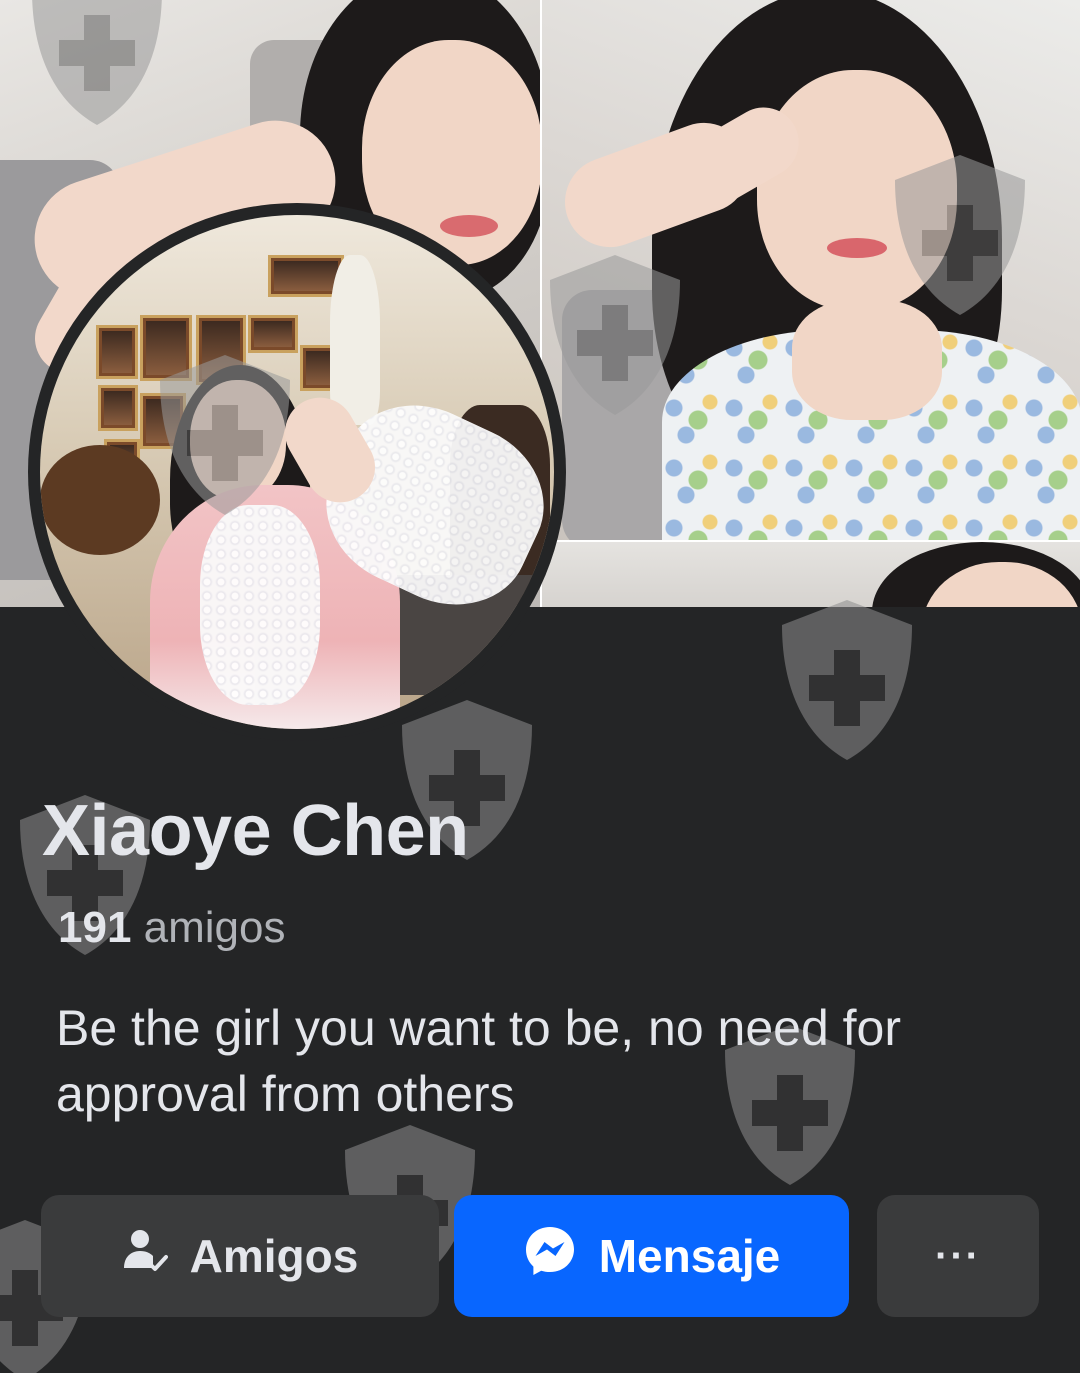  What do you see at coordinates (214, 927) in the screenshot?
I see `friends-label: amigos` at bounding box center [214, 927].